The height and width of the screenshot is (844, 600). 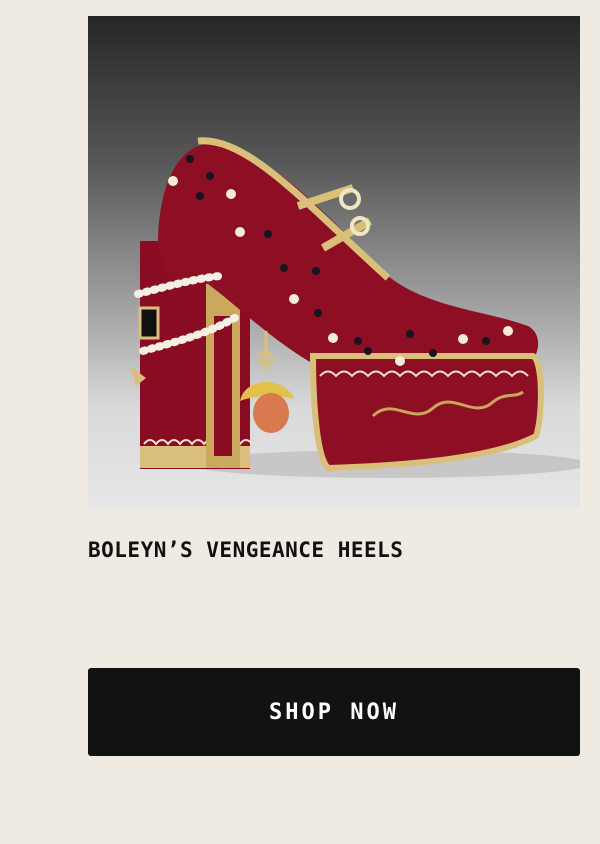 I want to click on shop-now-button: SHOP NOW, so click(x=334, y=712).